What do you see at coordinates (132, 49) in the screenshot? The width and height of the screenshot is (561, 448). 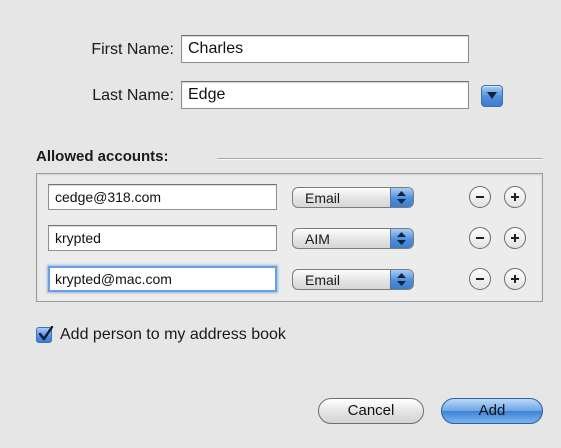 I see `first-name-label: First Name:` at bounding box center [132, 49].